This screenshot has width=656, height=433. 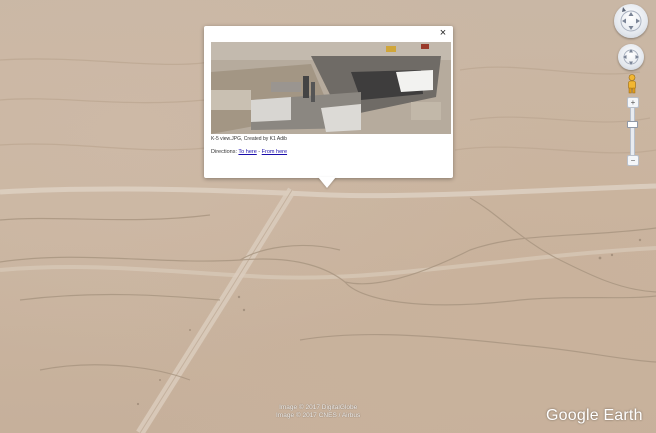 I want to click on look-control, so click(x=631, y=21).